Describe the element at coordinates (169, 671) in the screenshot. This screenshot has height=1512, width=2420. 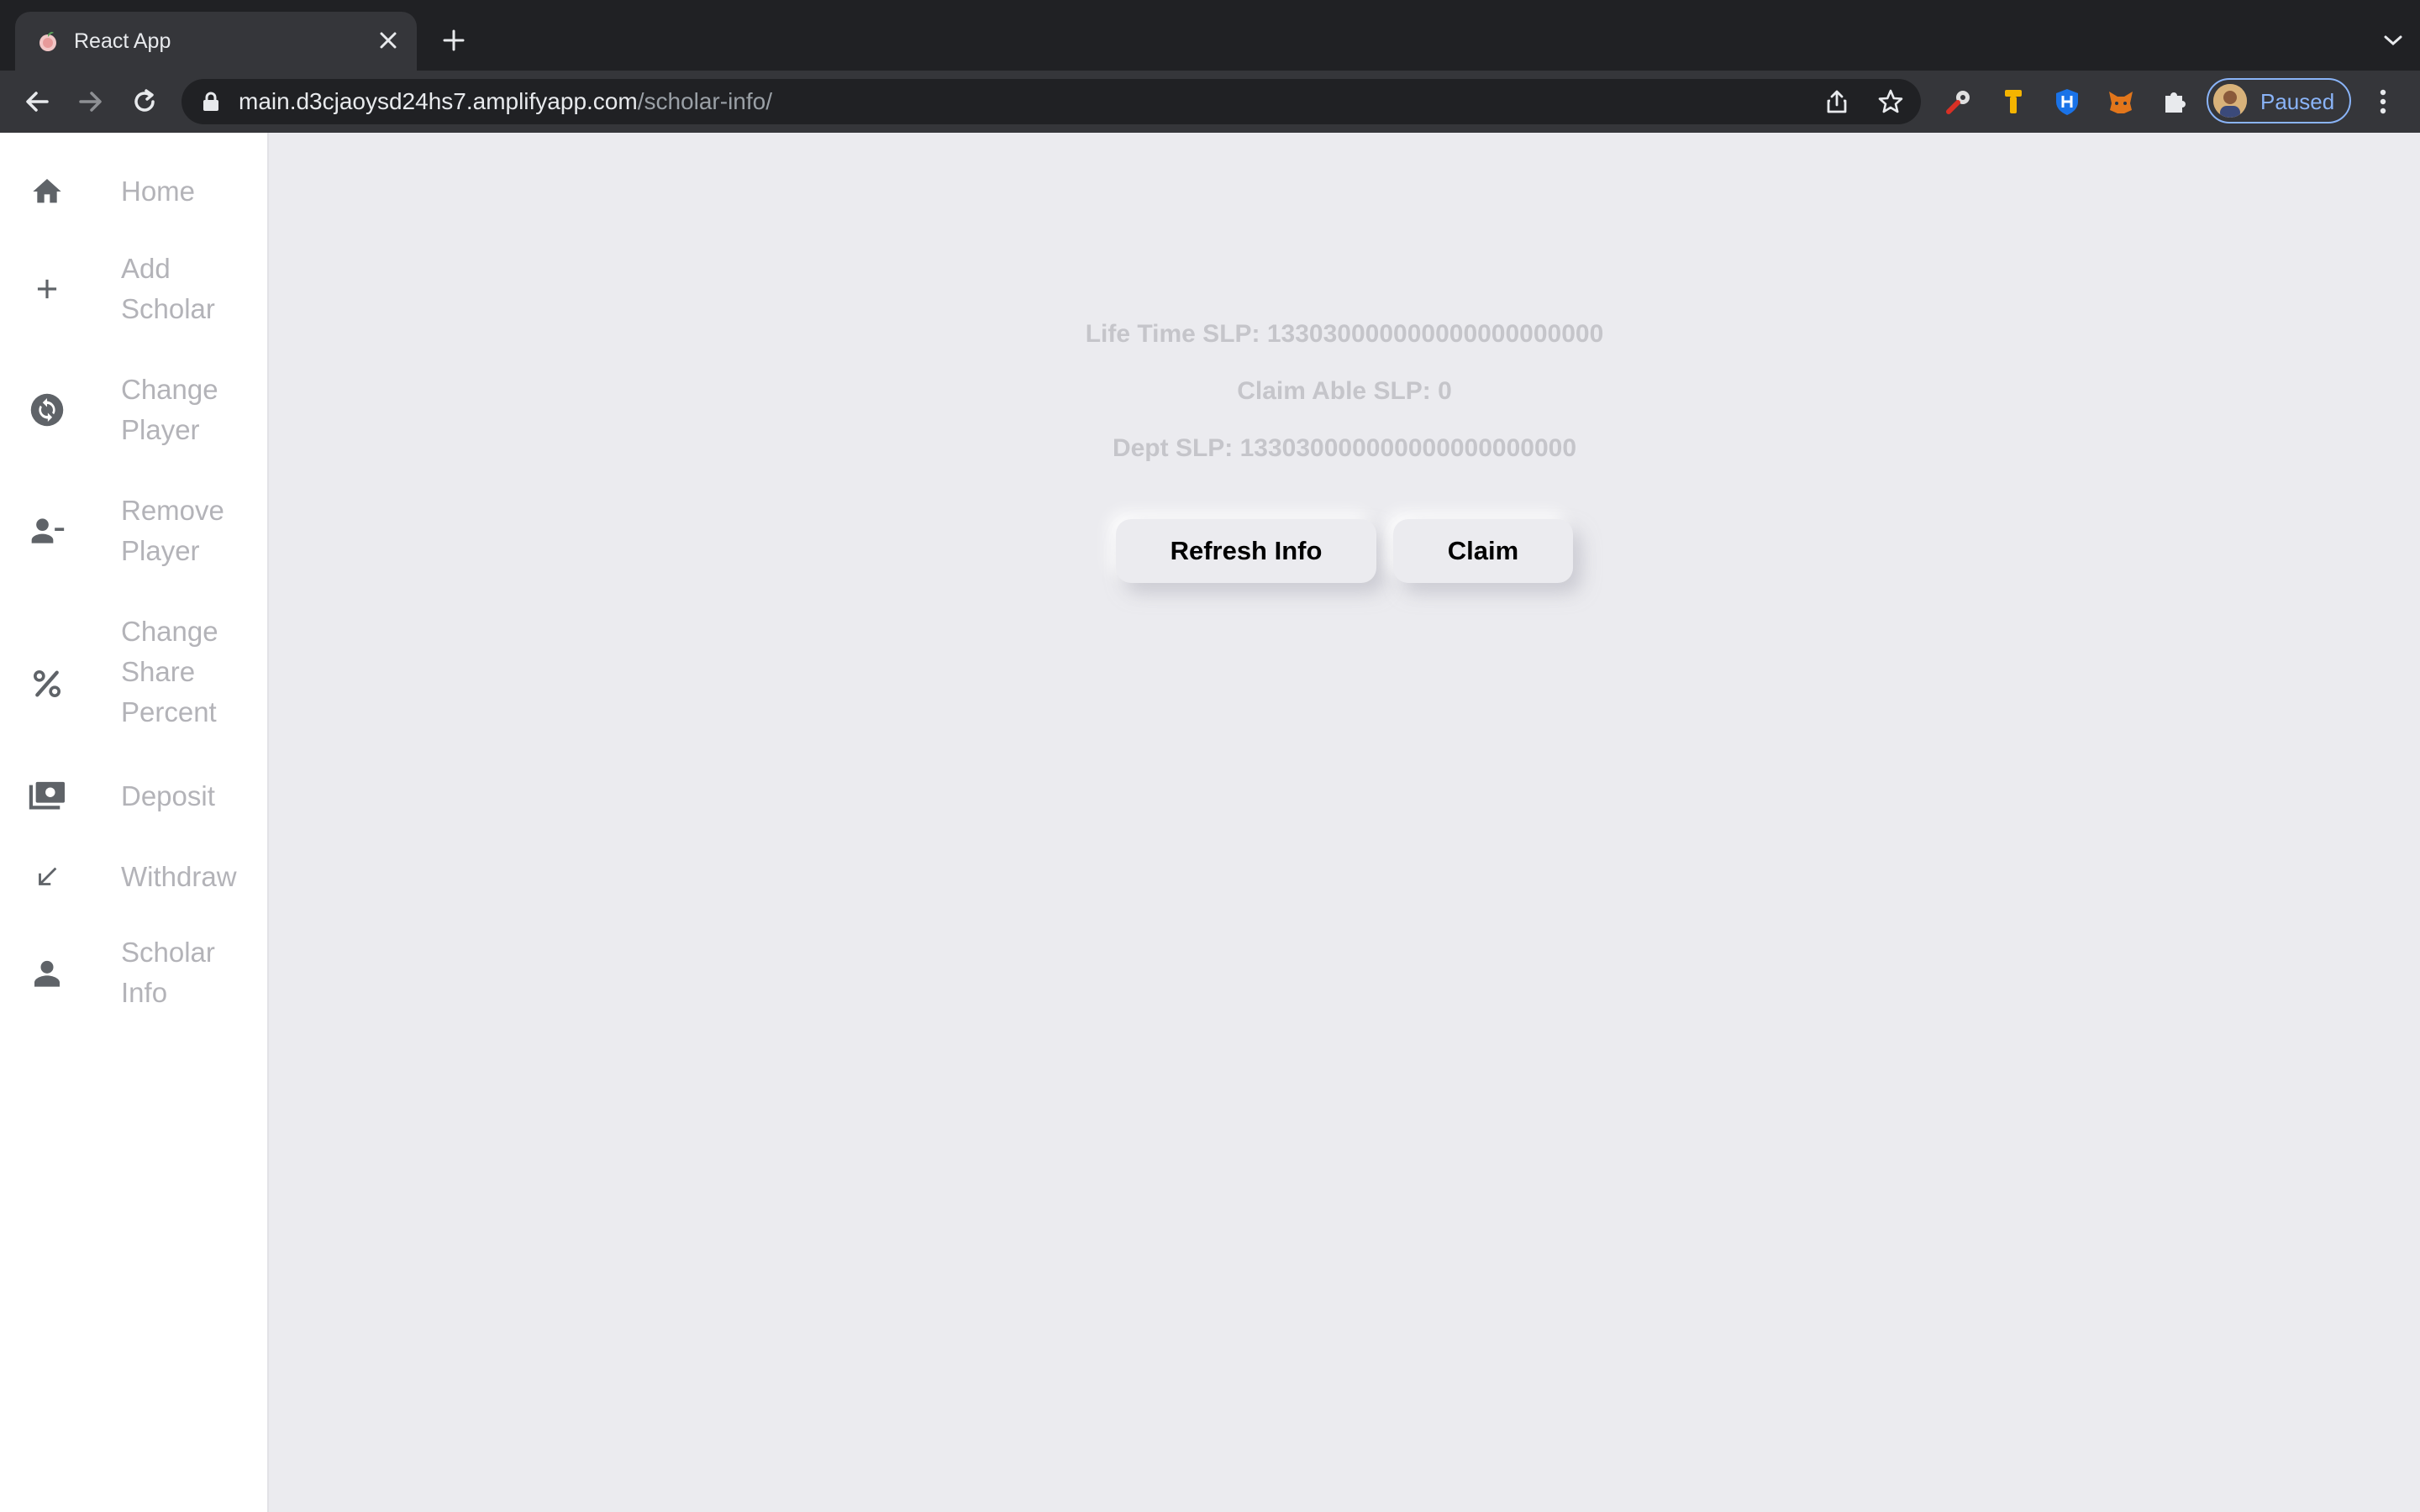
I see `sidebar-item-label: Change Share Percent` at that location.